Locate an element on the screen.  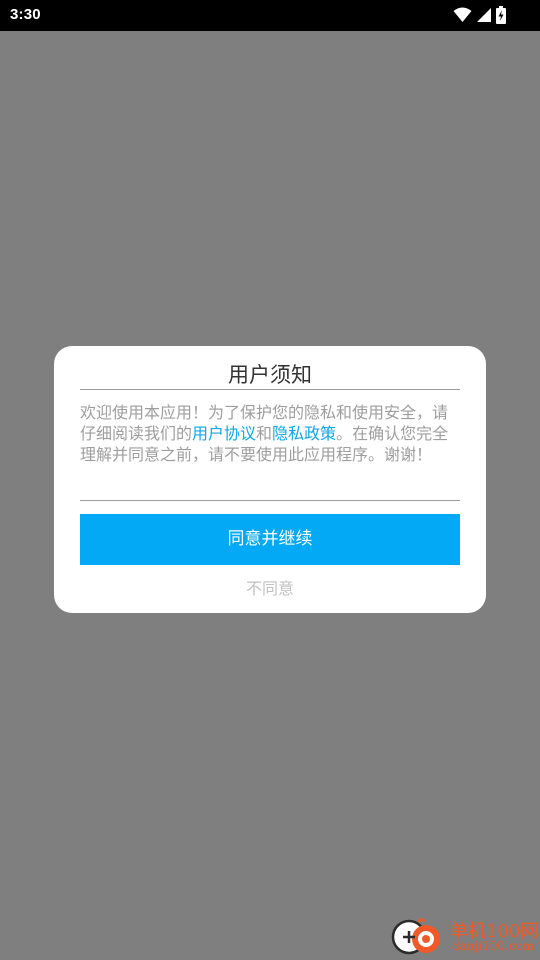
wifi-icon is located at coordinates (462, 15).